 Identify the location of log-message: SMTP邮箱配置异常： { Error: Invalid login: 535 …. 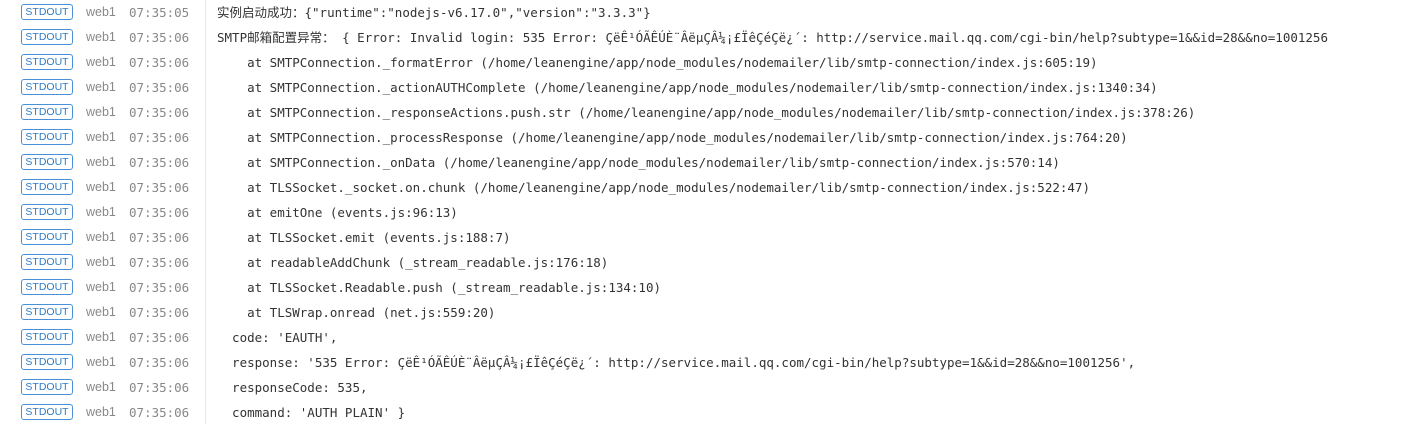
(772, 37).